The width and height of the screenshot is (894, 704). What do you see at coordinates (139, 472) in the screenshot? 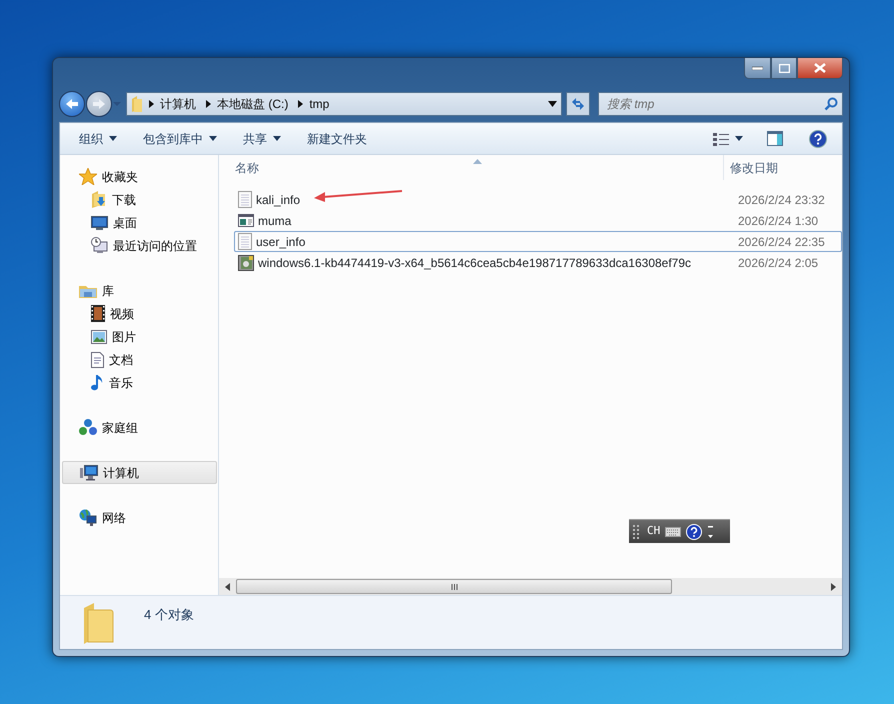
I see `navigation-item: 计算机` at bounding box center [139, 472].